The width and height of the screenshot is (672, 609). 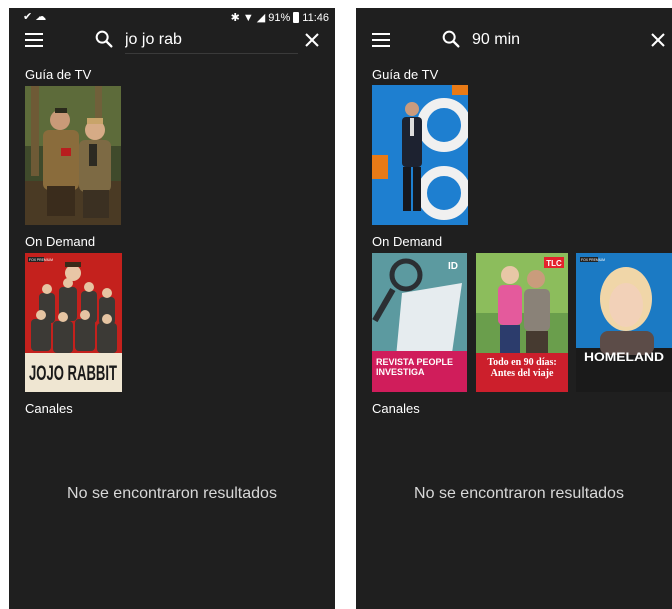 I want to click on poster-title: HOMELAND, so click(x=624, y=357).